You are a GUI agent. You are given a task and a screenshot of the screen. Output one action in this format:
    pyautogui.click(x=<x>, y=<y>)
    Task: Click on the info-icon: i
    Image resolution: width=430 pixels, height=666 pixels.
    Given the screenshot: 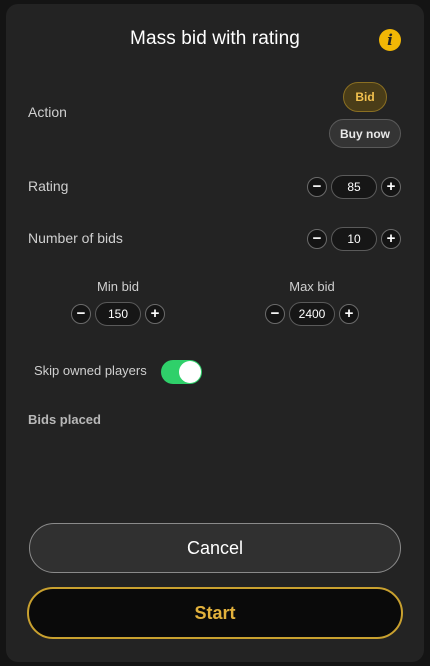 What is the action you would take?
    pyautogui.click(x=390, y=40)
    